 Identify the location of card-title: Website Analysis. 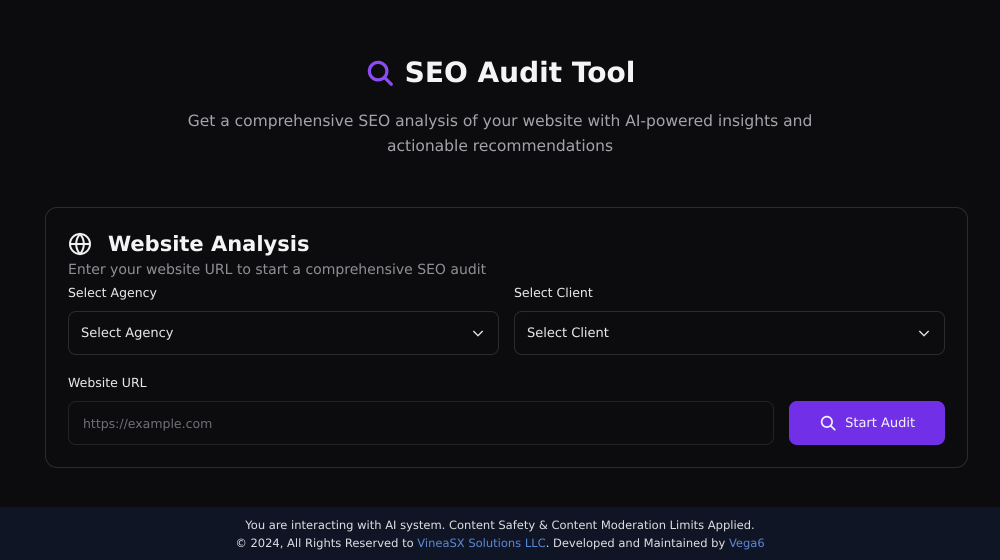
(209, 244).